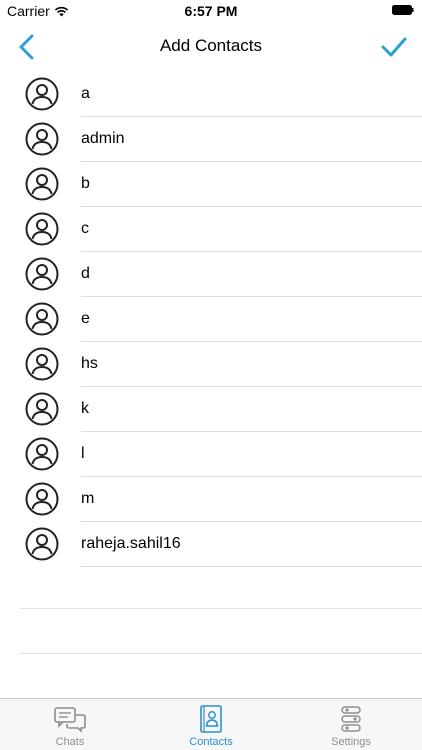 The image size is (422, 750). Describe the element at coordinates (351, 719) in the screenshot. I see `settings-sliders-icon` at that location.